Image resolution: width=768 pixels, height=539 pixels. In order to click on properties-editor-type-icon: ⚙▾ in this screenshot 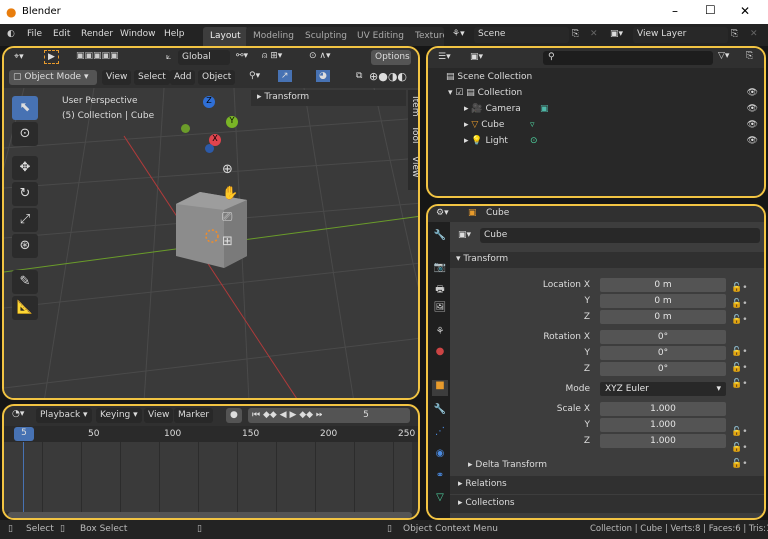, I will do `click(442, 213)`.